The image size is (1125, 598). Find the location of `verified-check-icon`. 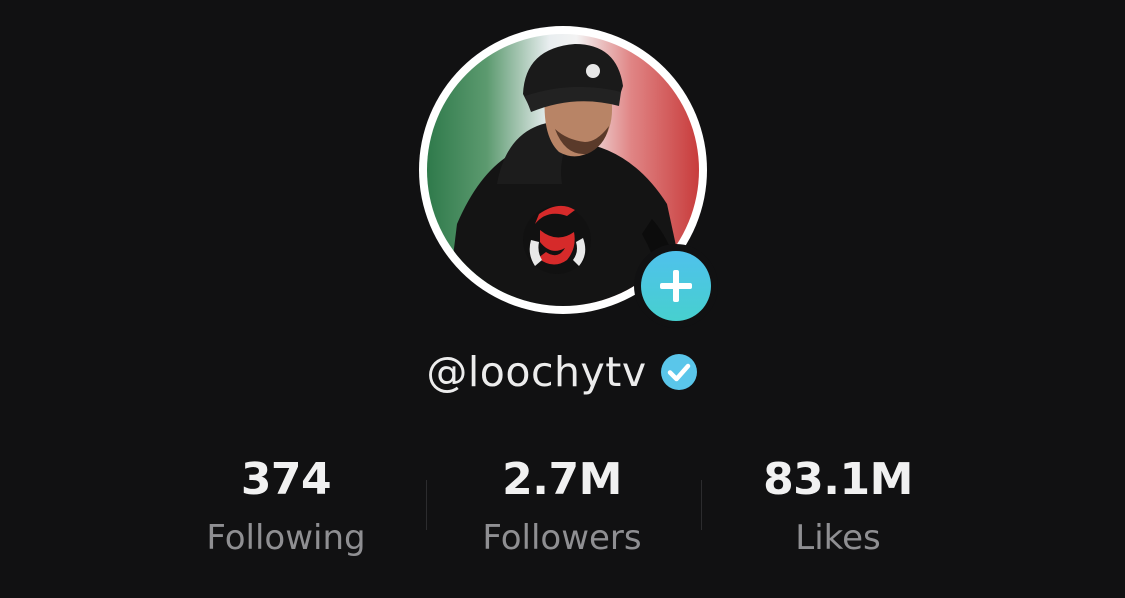

verified-check-icon is located at coordinates (678, 372).